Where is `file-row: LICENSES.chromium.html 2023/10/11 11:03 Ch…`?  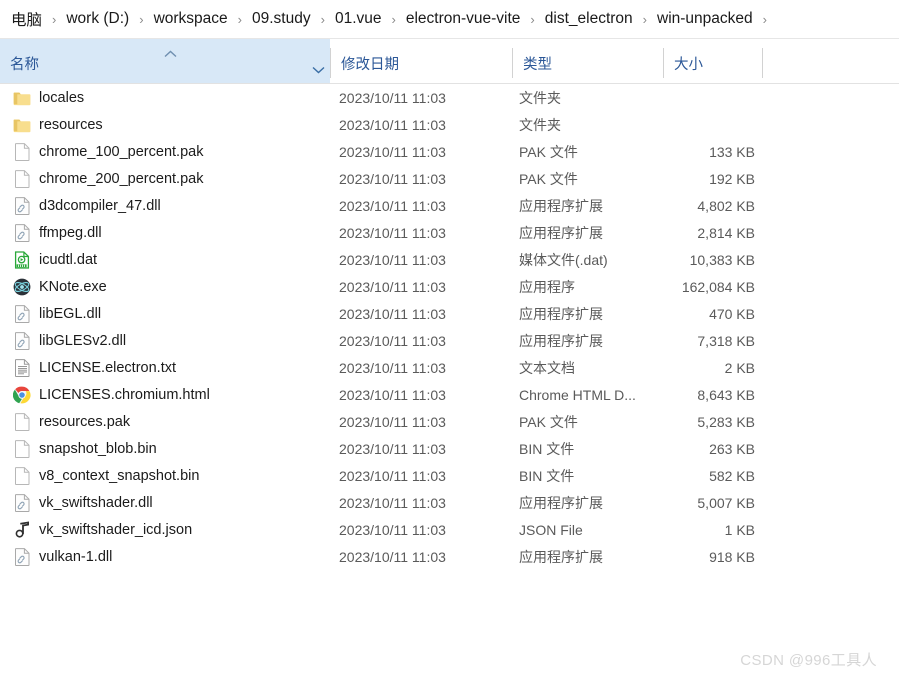
file-row: LICENSES.chromium.html 2023/10/11 11:03 Ch… is located at coordinates (449, 394).